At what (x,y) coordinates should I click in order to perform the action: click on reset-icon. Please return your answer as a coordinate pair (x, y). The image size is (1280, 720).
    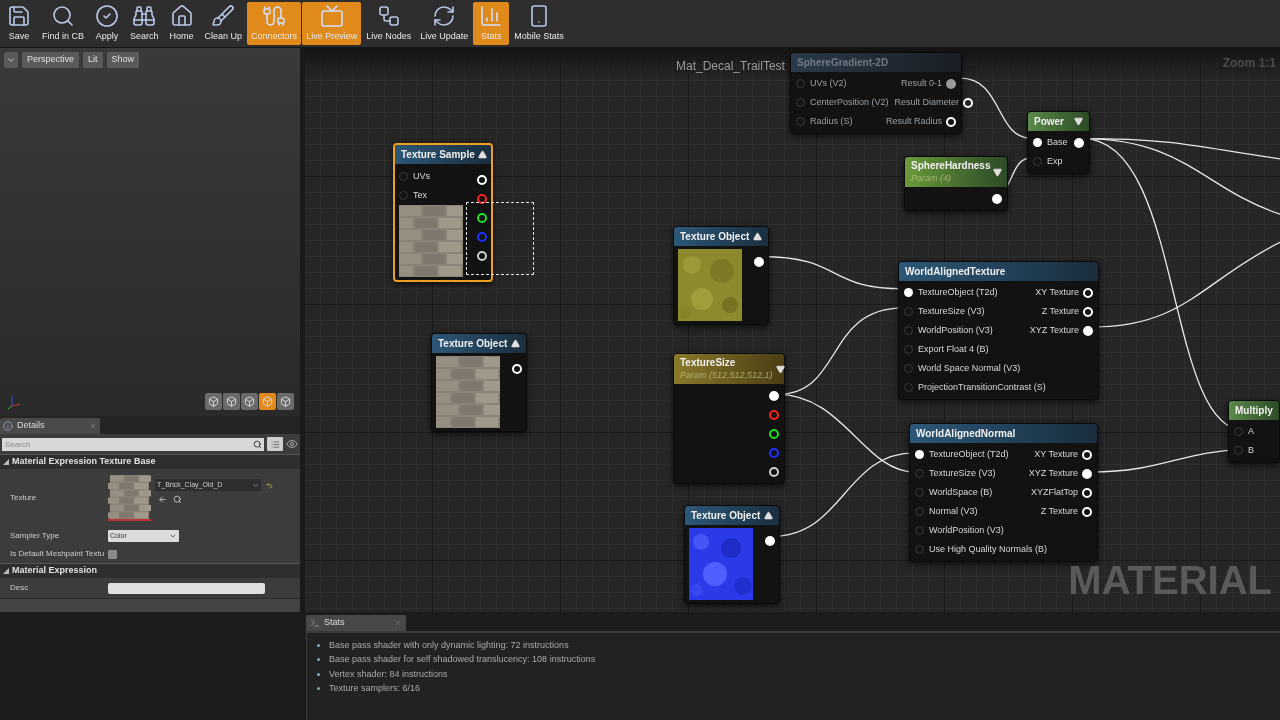
    Looking at the image, I should click on (269, 485).